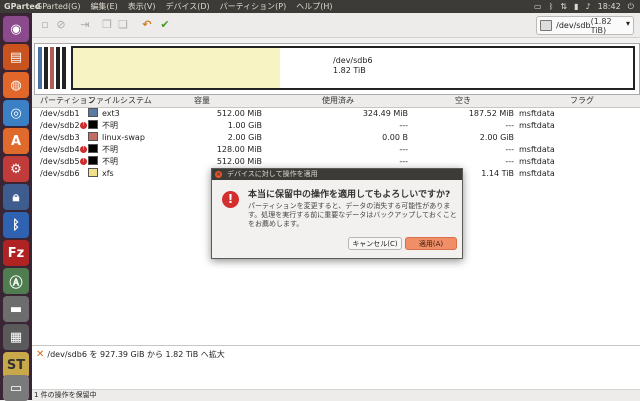  What do you see at coordinates (336, 150) in the screenshot?
I see `table-row: /dev/sdb4! 不明 128.00 MiB --- --- msftdata` at bounding box center [336, 150].